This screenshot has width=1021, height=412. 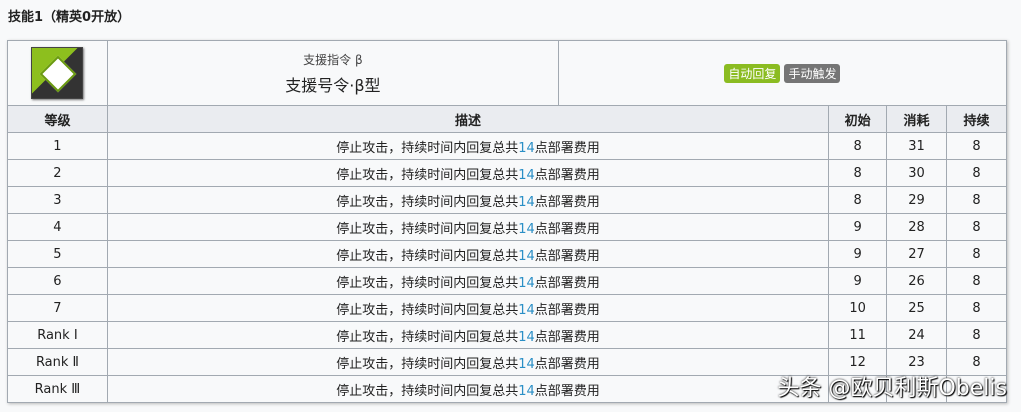 I want to click on cost-cell: 30, so click(x=917, y=173).